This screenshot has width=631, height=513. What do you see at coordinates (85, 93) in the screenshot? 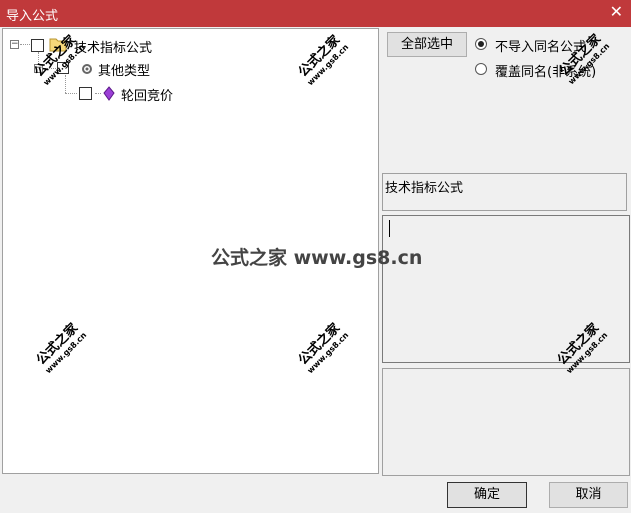
I see `formula-checkbox` at bounding box center [85, 93].